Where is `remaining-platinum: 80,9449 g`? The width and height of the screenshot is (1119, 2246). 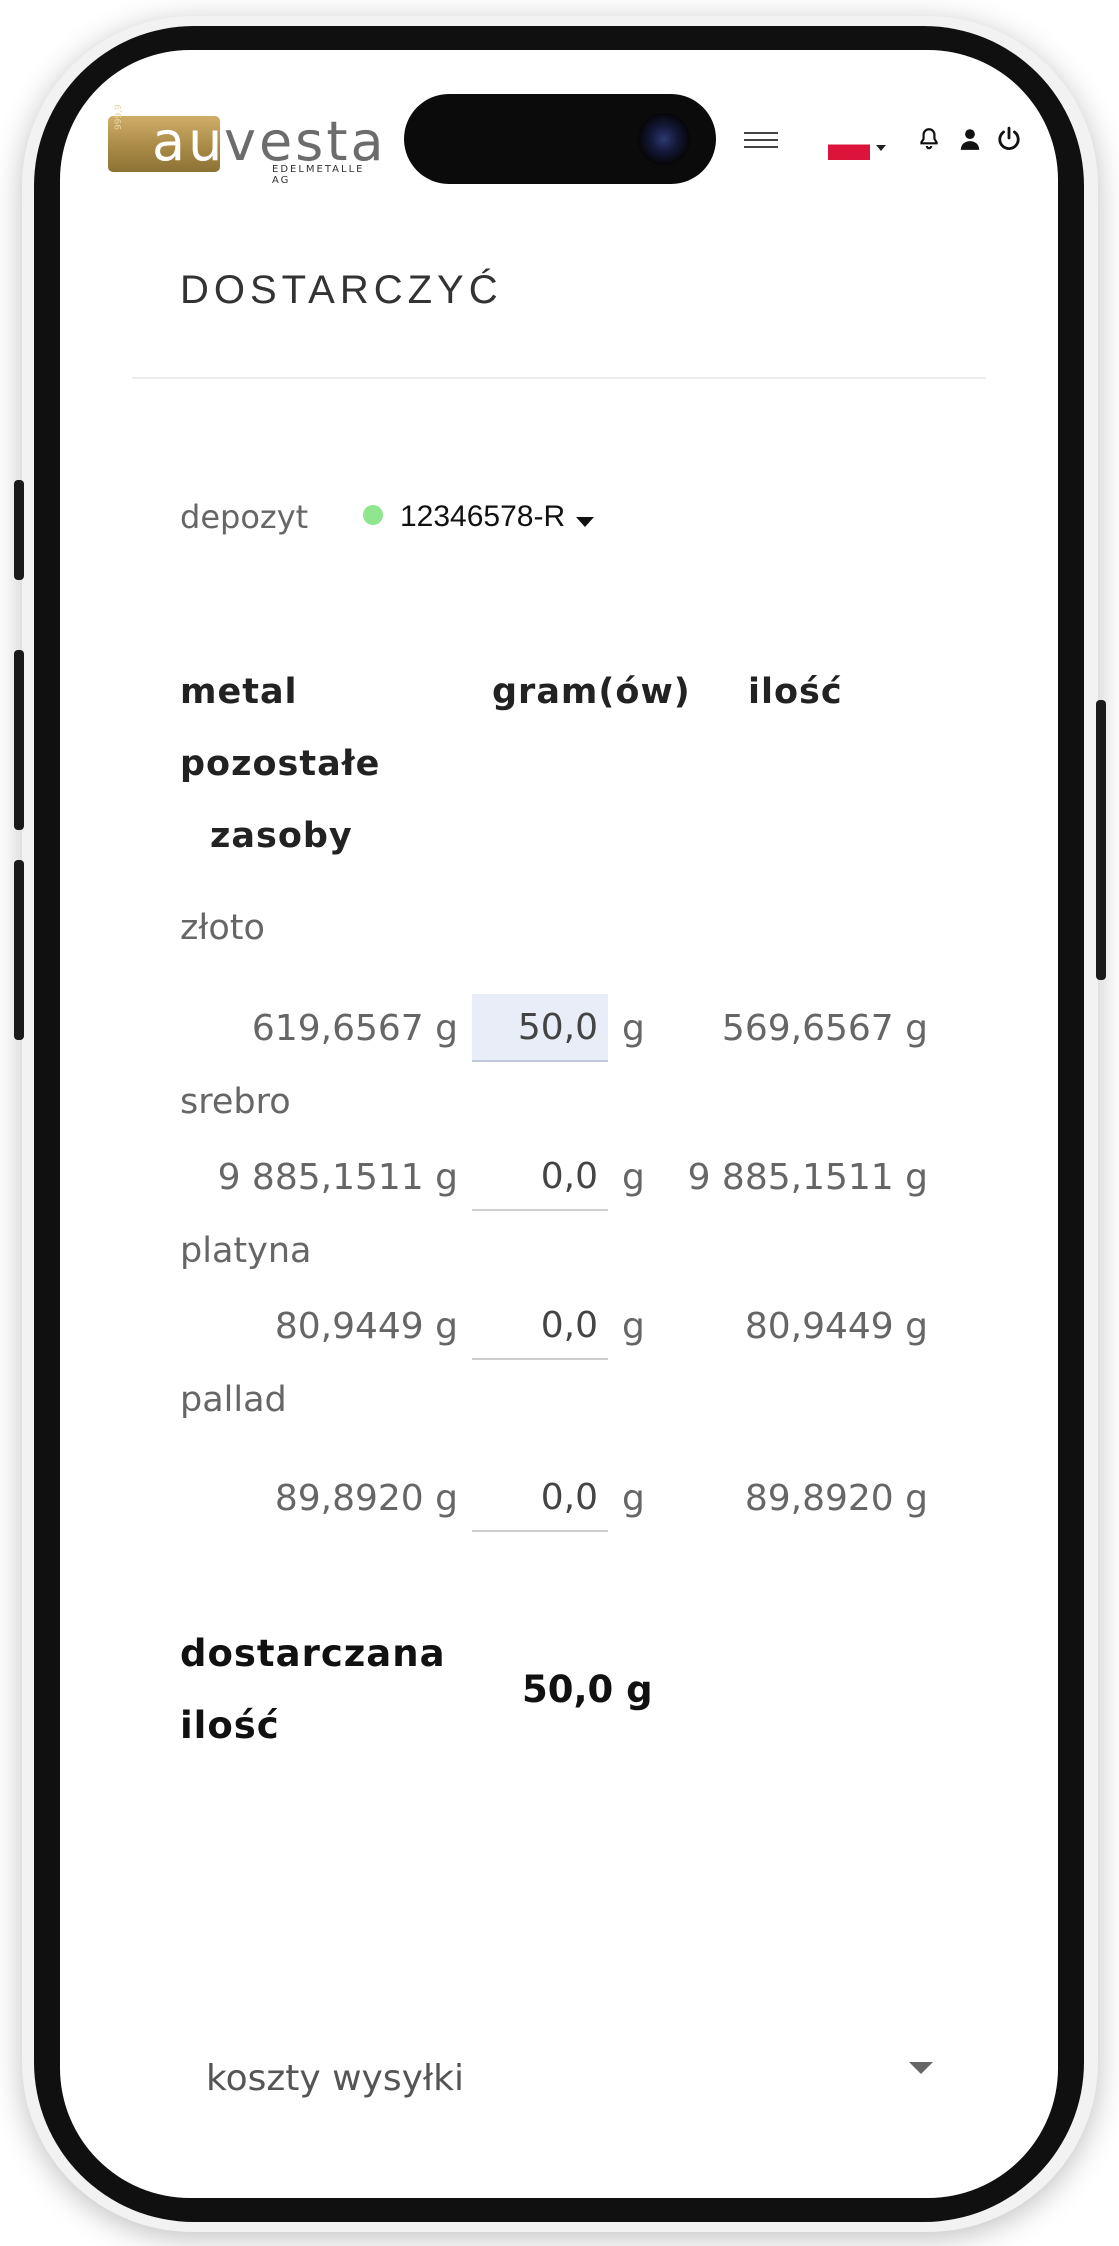 remaining-platinum: 80,9449 g is located at coordinates (836, 1326).